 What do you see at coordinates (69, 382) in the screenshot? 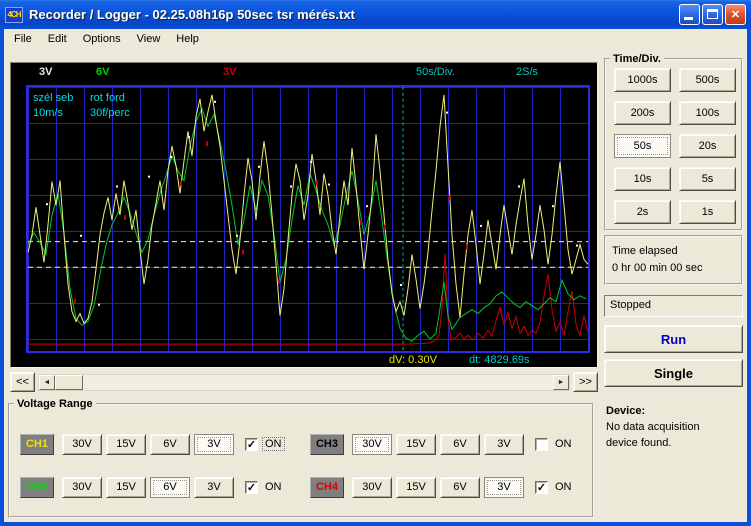
I see `scroll-thumb` at bounding box center [69, 382].